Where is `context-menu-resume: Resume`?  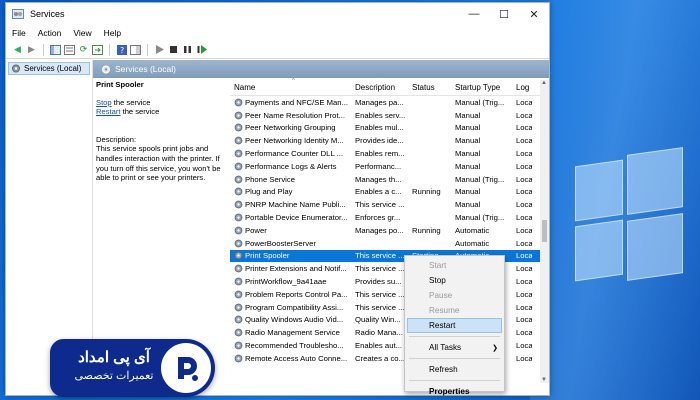 context-menu-resume: Resume is located at coordinates (444, 310).